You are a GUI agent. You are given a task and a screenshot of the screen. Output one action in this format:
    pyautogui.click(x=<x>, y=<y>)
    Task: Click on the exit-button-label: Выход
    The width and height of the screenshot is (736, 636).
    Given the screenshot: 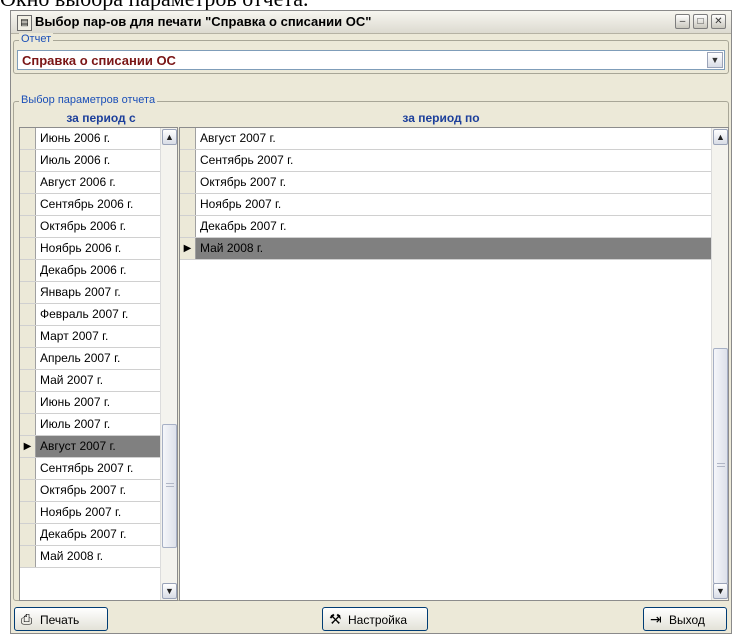 What is the action you would take?
    pyautogui.click(x=687, y=620)
    